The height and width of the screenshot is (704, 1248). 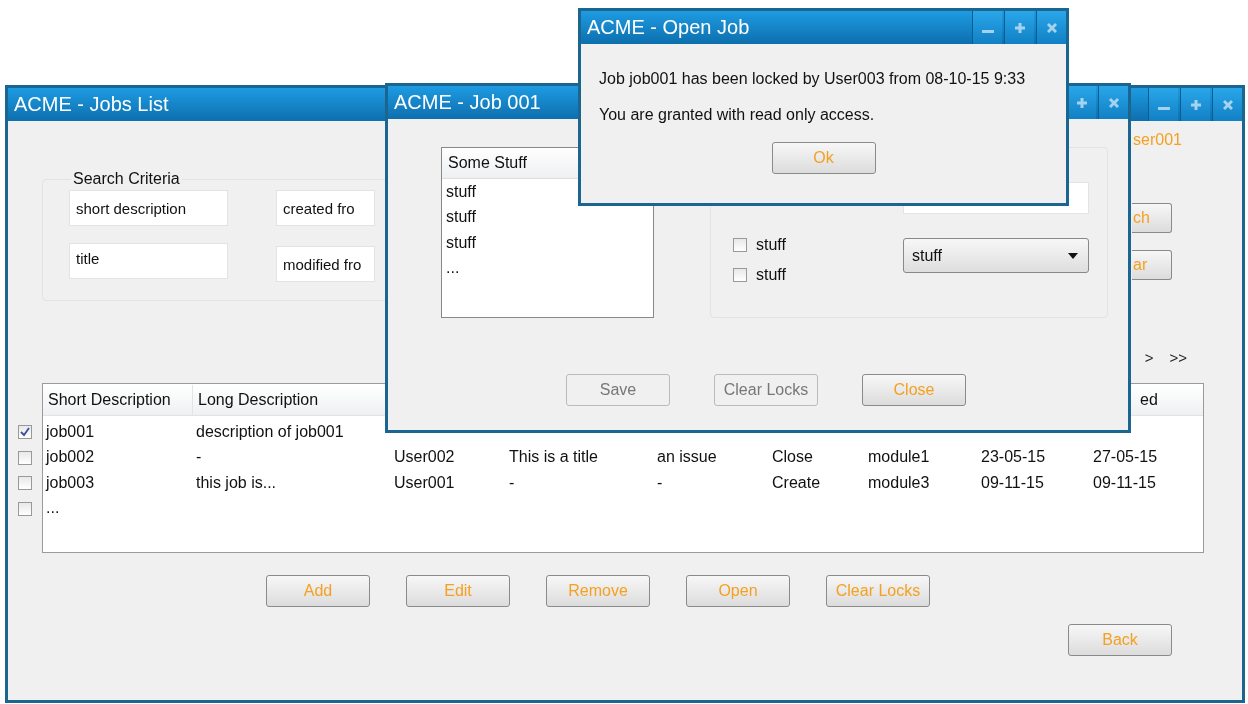 I want to click on table-cell: 23-05-15, so click(x=1013, y=457).